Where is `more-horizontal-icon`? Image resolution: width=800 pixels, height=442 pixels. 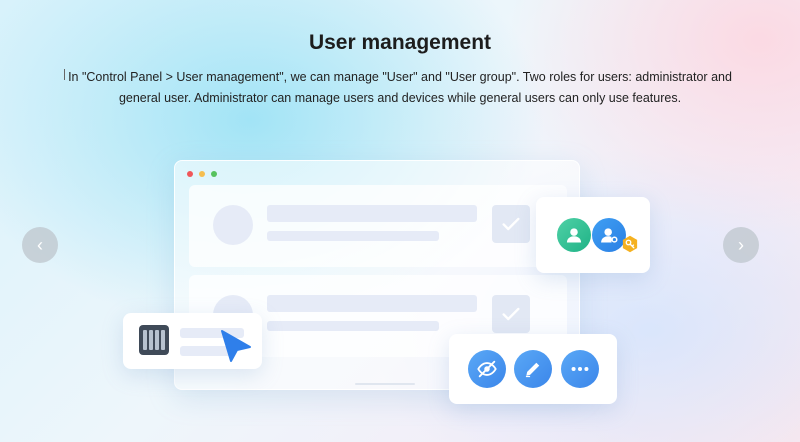
more-horizontal-icon is located at coordinates (580, 369).